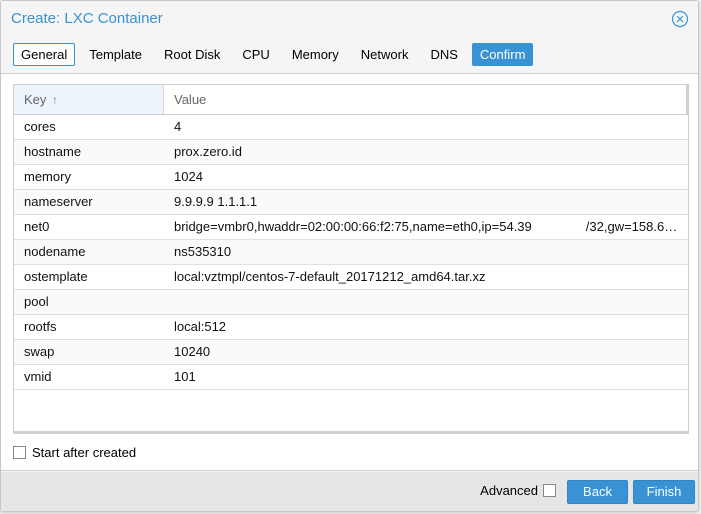 Image resolution: width=701 pixels, height=514 pixels. What do you see at coordinates (216, 201) in the screenshot?
I see `row-value: 9.9.9.9 1.1.1.1` at bounding box center [216, 201].